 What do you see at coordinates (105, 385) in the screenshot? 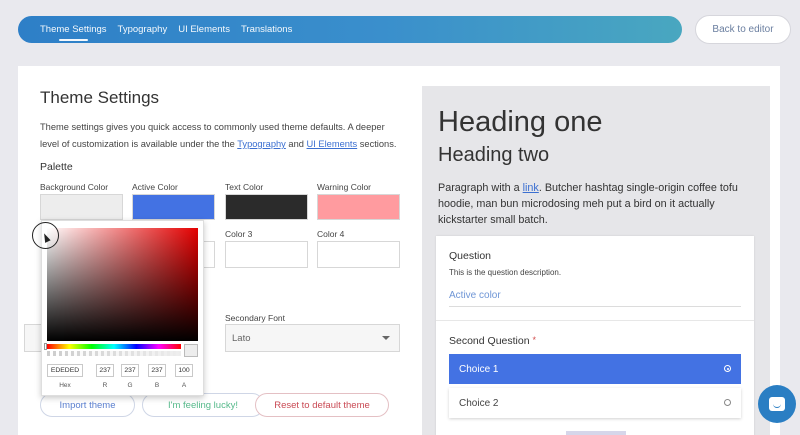
I see `red-label: R` at bounding box center [105, 385].